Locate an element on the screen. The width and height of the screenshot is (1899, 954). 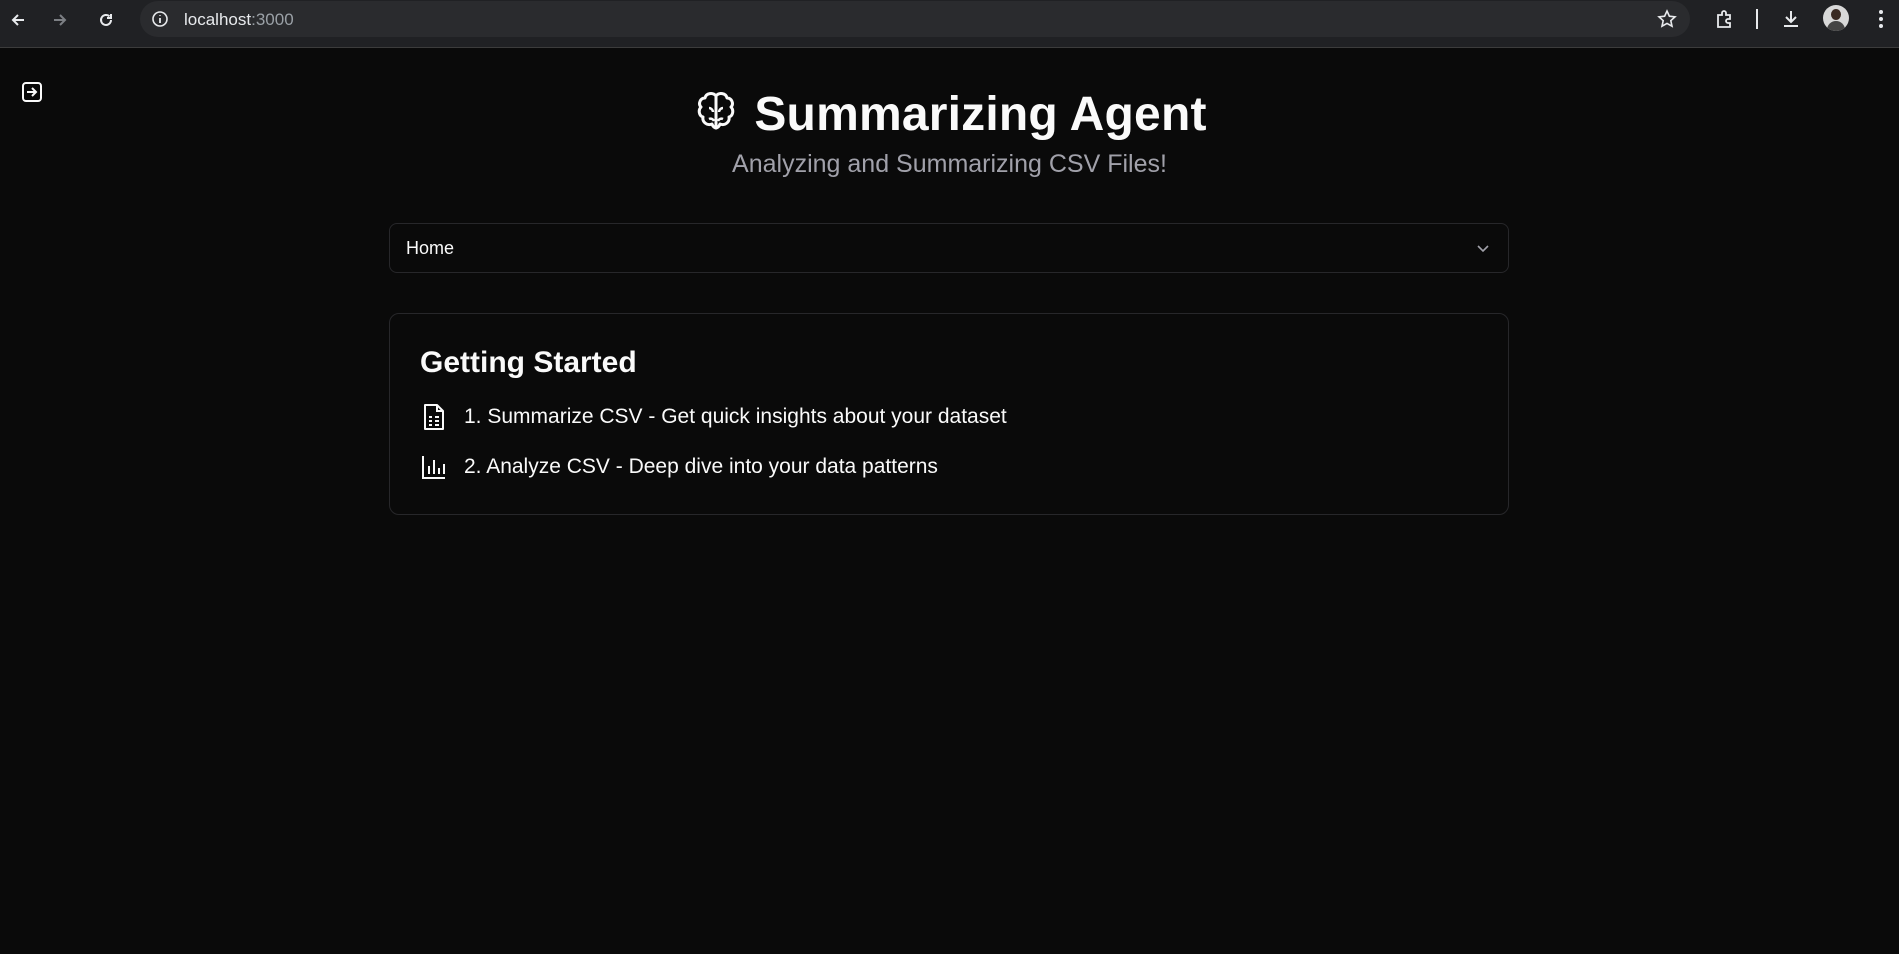
address-bar: localhost:3000 is located at coordinates (915, 19).